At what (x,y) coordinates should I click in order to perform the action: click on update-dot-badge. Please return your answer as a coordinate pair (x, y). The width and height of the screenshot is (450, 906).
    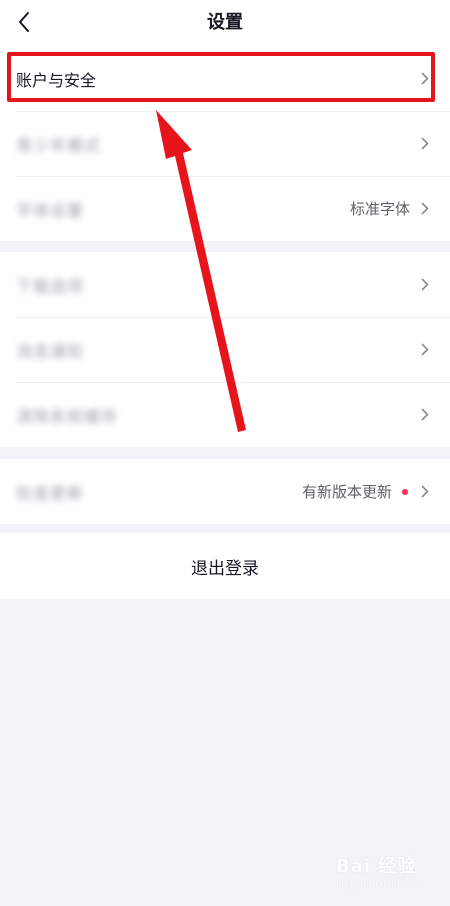
    Looking at the image, I should click on (405, 491).